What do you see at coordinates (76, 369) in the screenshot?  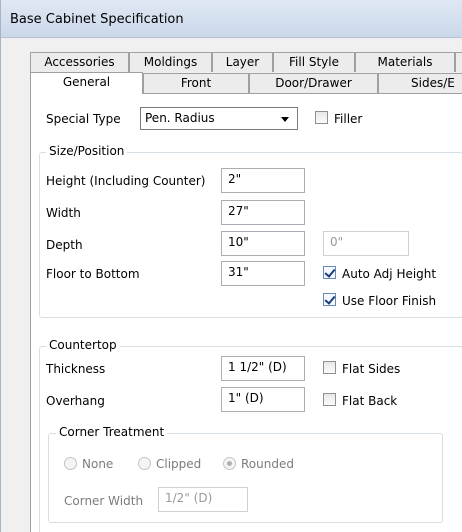 I see `thickness-label: Thickness` at bounding box center [76, 369].